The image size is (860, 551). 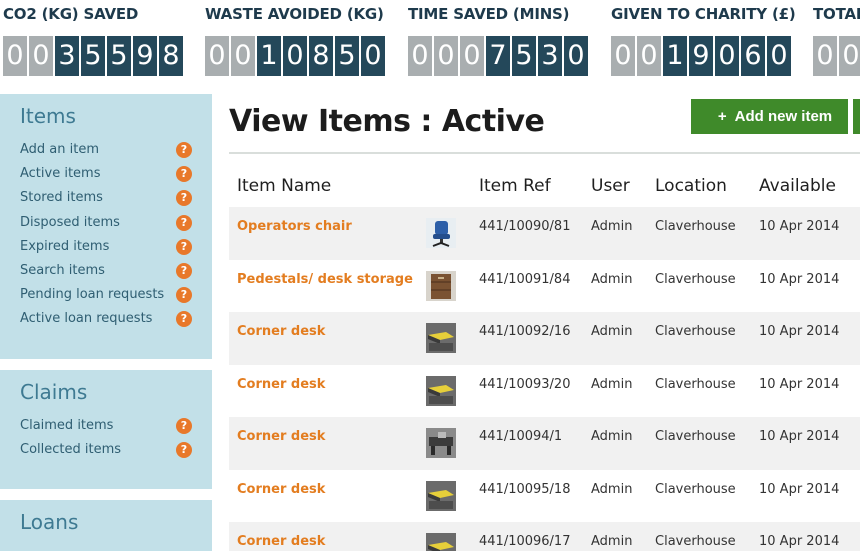 I want to click on sidebar-link-label: Collected items, so click(x=71, y=450).